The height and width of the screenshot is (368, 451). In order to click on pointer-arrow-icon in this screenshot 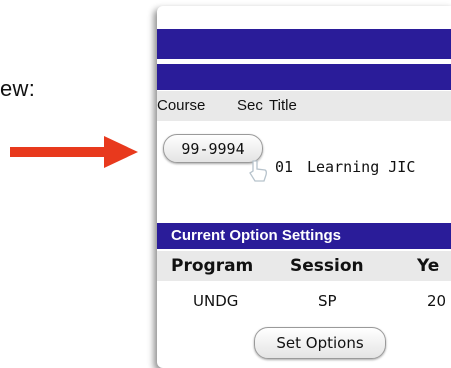, I will do `click(74, 152)`.